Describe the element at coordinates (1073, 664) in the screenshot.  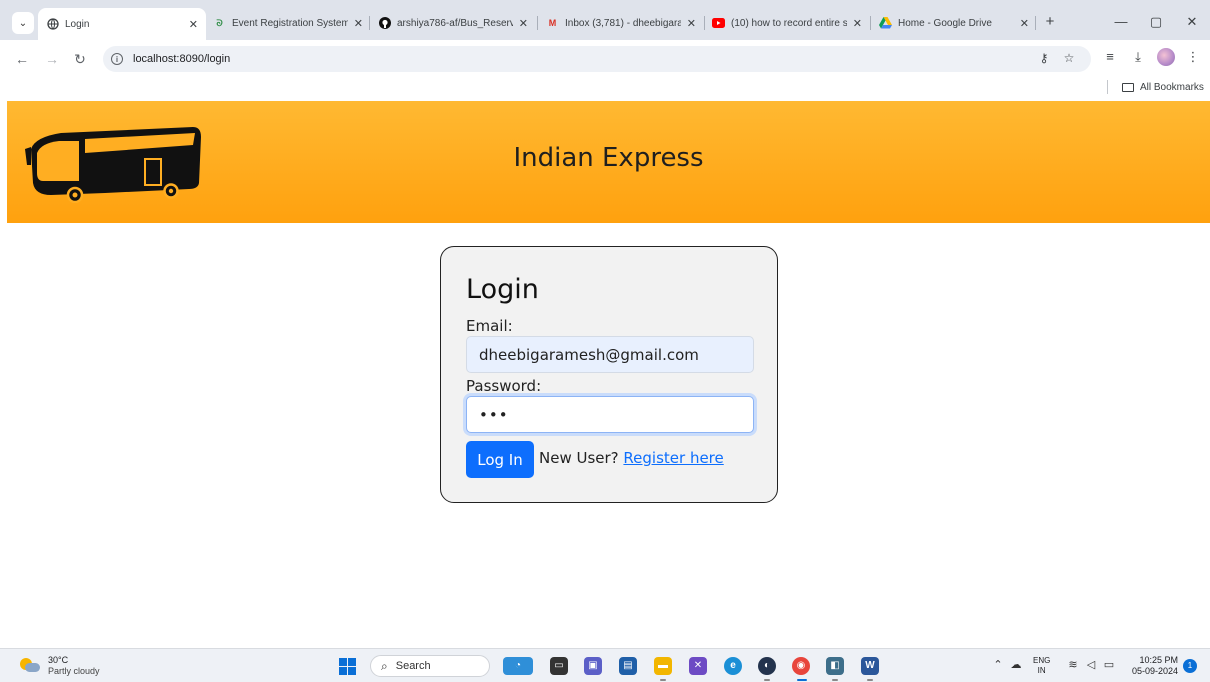
I see `wifi-icon: ≋` at that location.